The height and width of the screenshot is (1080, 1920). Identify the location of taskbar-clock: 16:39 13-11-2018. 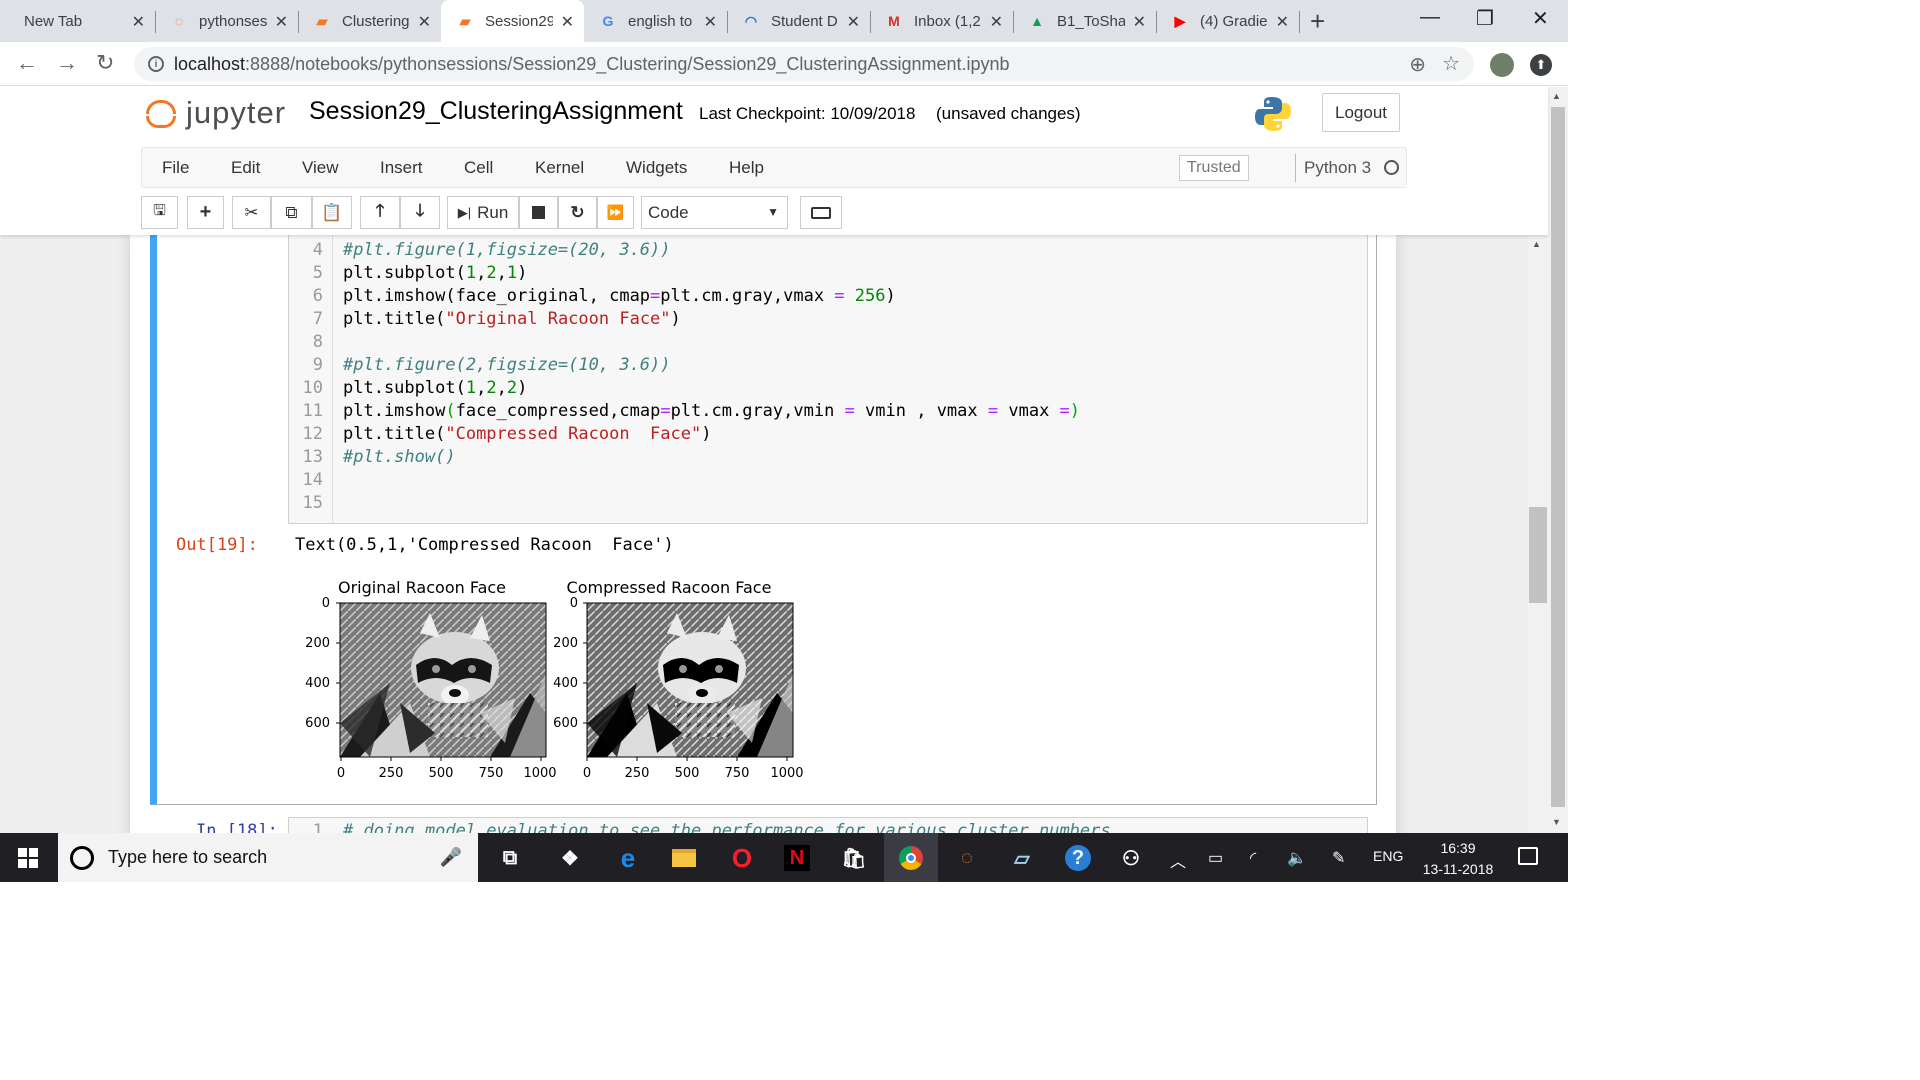
(1458, 859).